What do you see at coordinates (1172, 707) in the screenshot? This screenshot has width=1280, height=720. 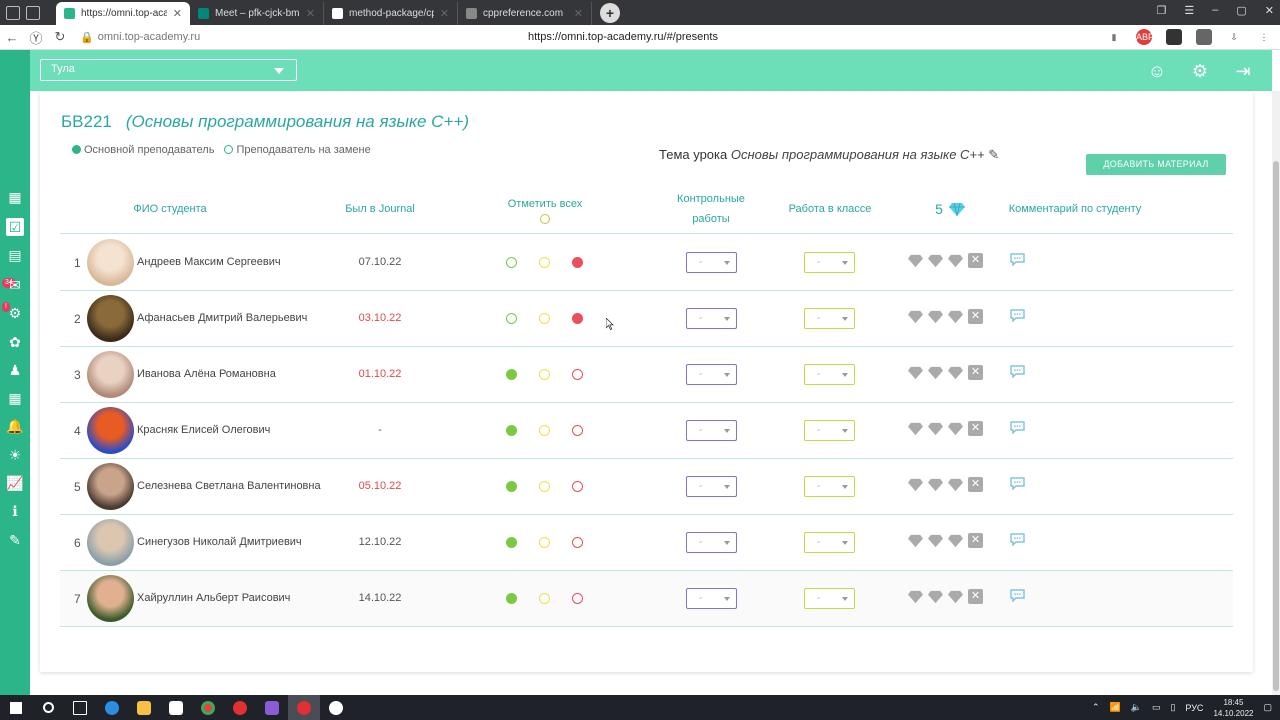 I see `battery-icon: ▯` at bounding box center [1172, 707].